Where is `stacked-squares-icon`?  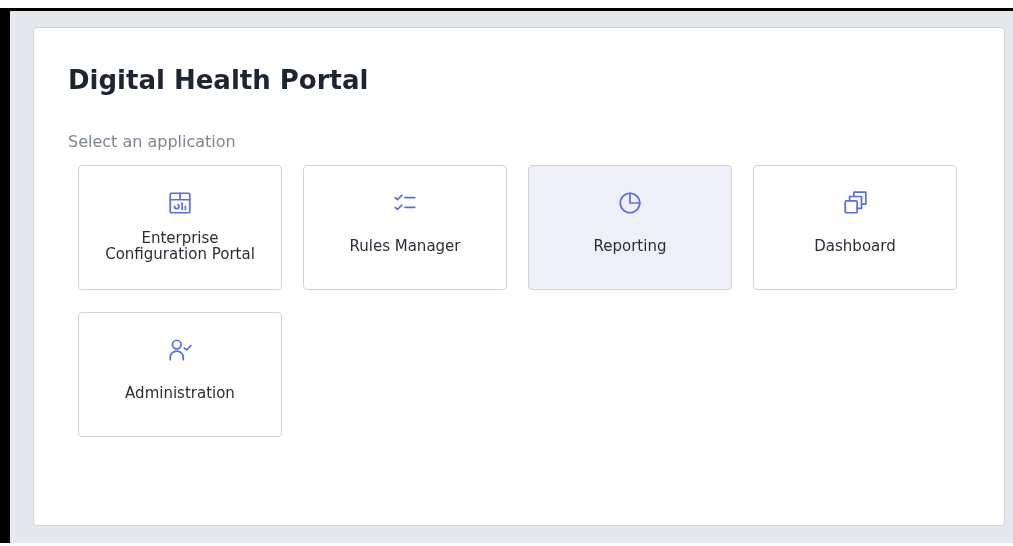
stacked-squares-icon is located at coordinates (855, 203).